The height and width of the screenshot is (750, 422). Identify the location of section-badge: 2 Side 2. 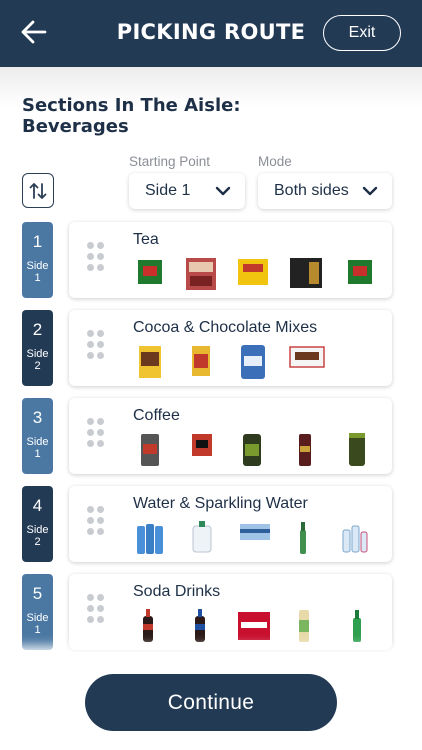
(37, 348).